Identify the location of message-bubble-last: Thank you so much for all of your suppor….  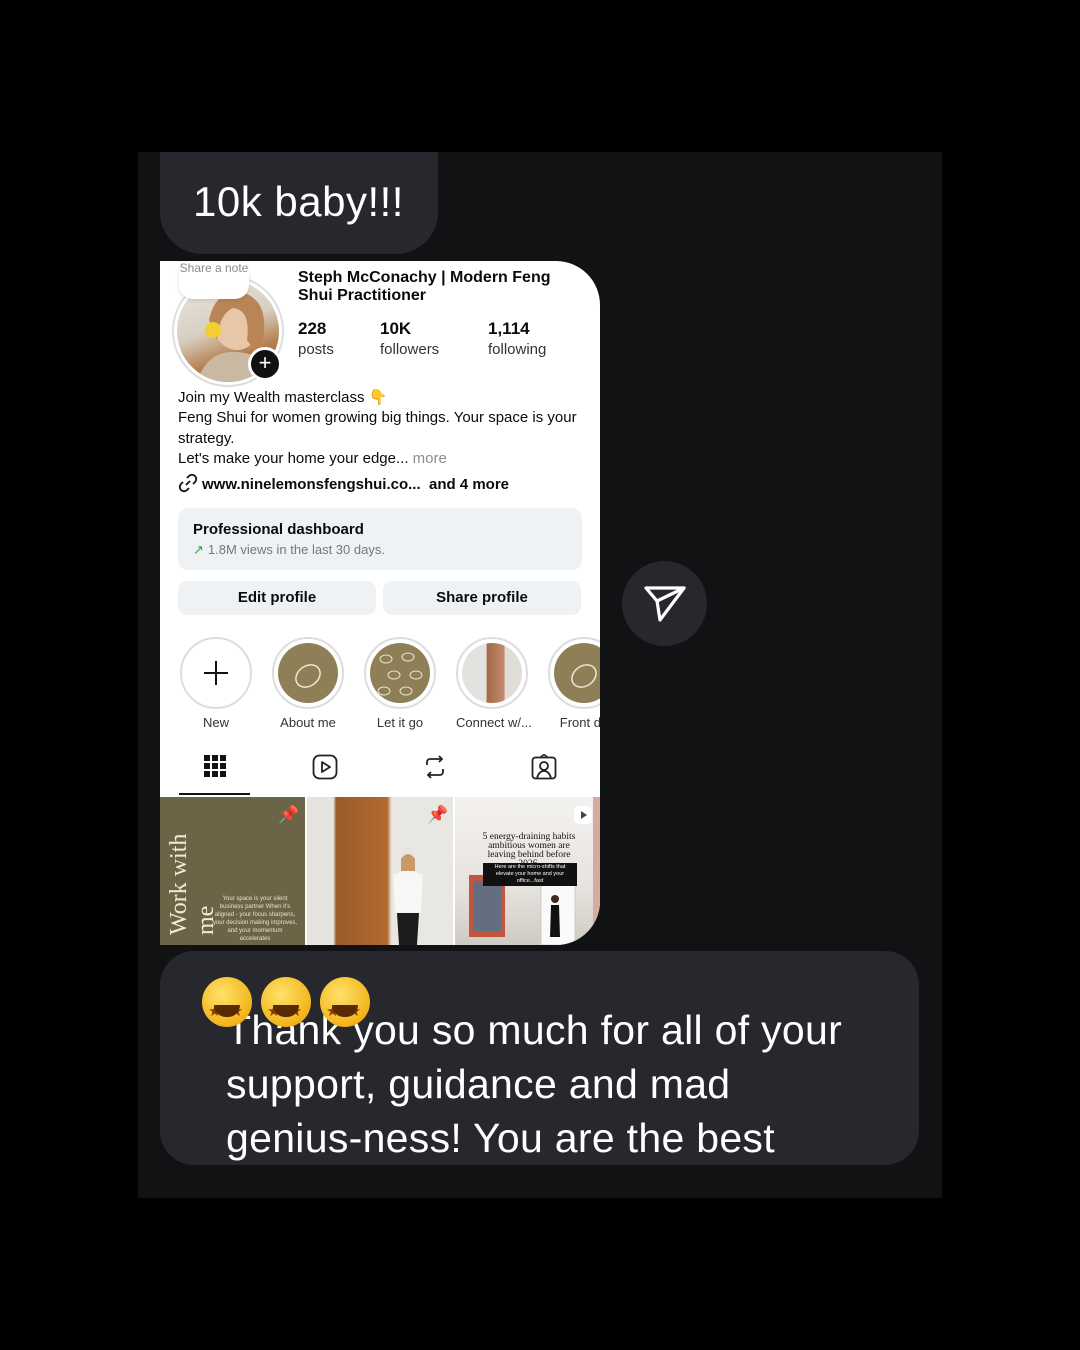
(539, 1058).